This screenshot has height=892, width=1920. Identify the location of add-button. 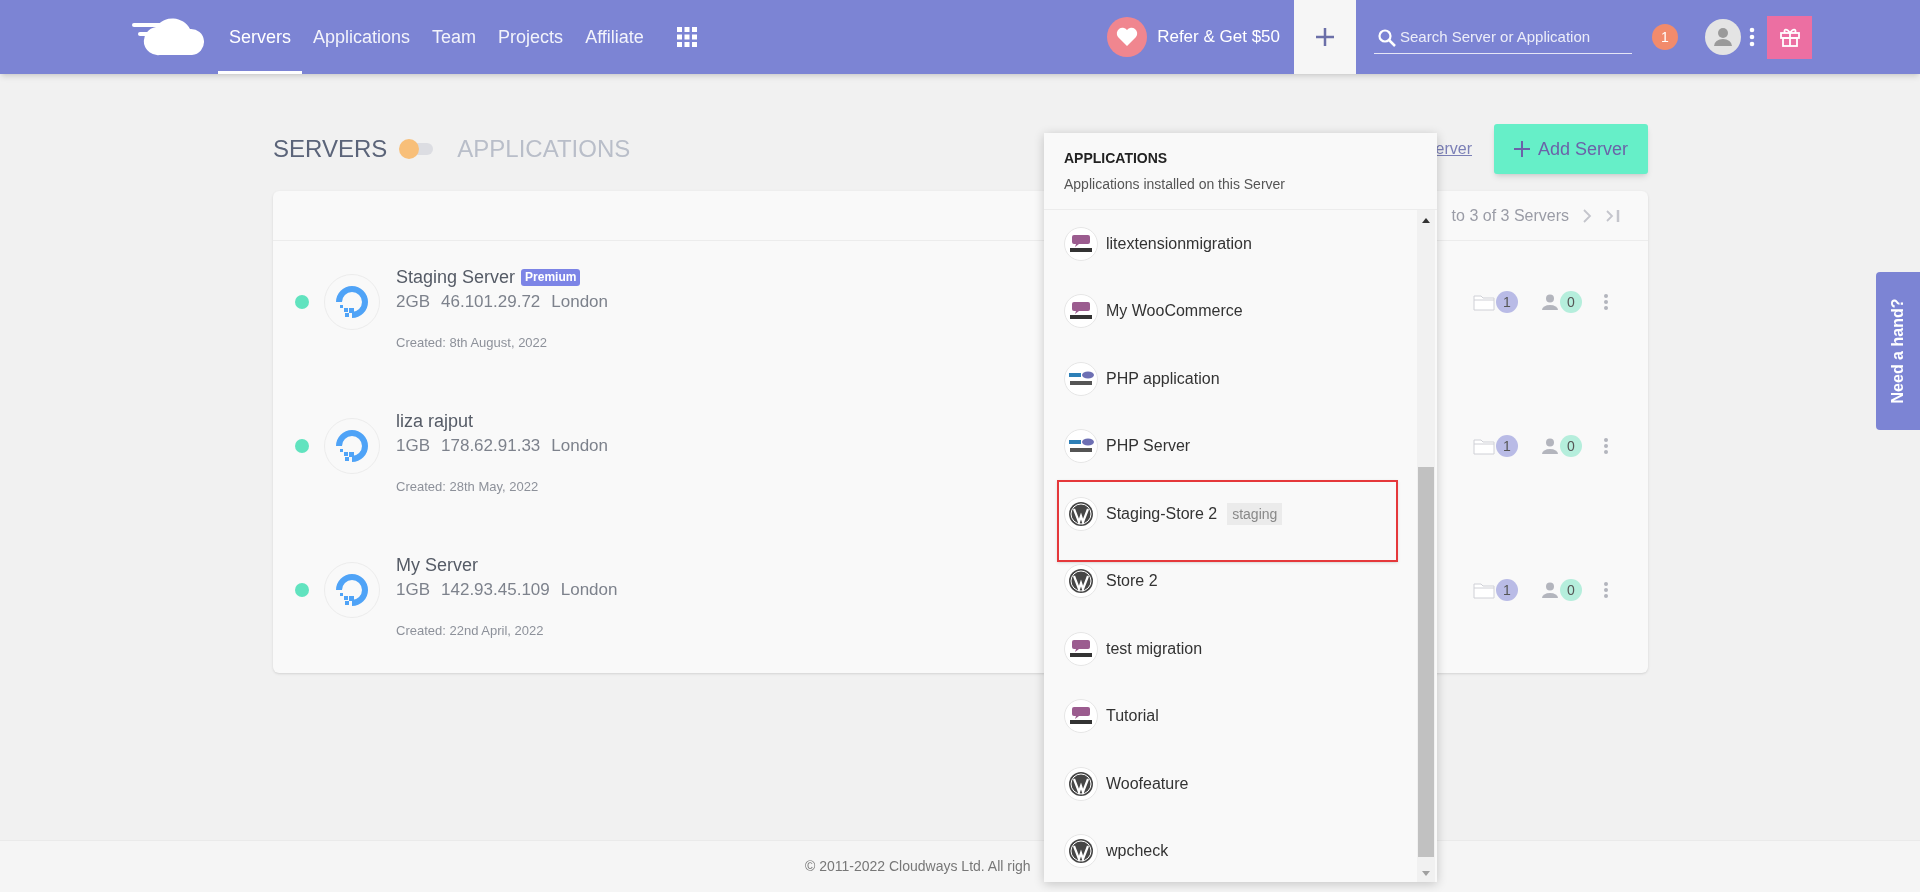
(1325, 37).